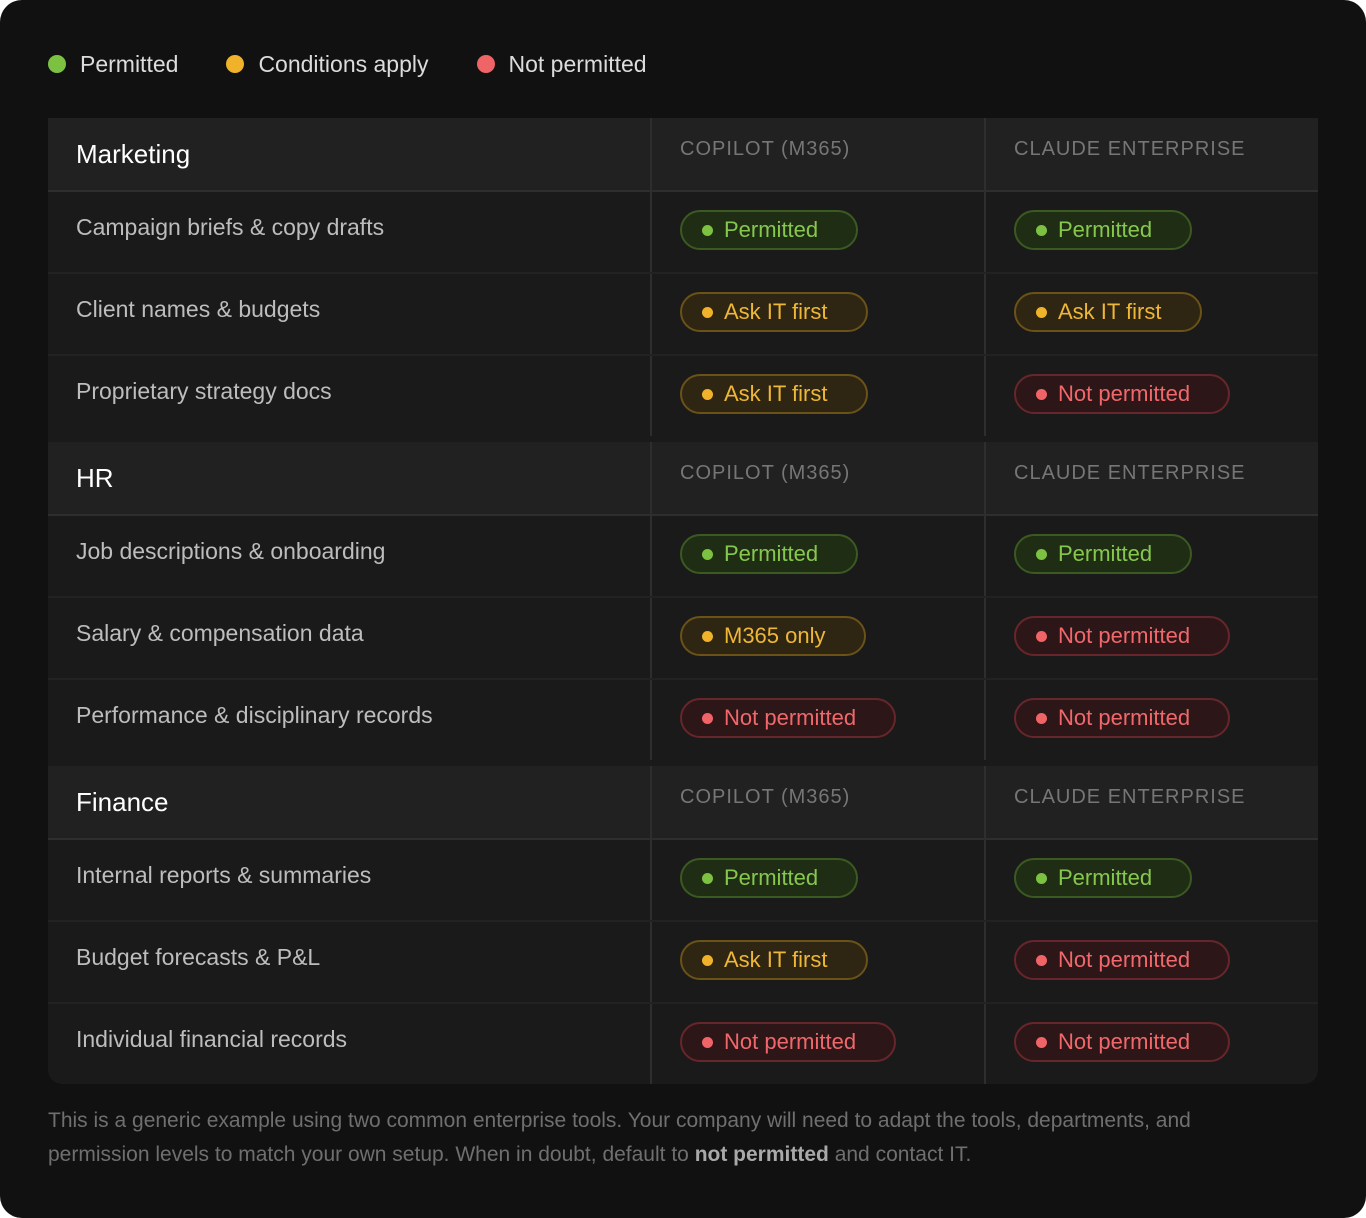 The image size is (1366, 1218). Describe the element at coordinates (327, 64) in the screenshot. I see `legend-item-conditions: Conditions apply` at that location.